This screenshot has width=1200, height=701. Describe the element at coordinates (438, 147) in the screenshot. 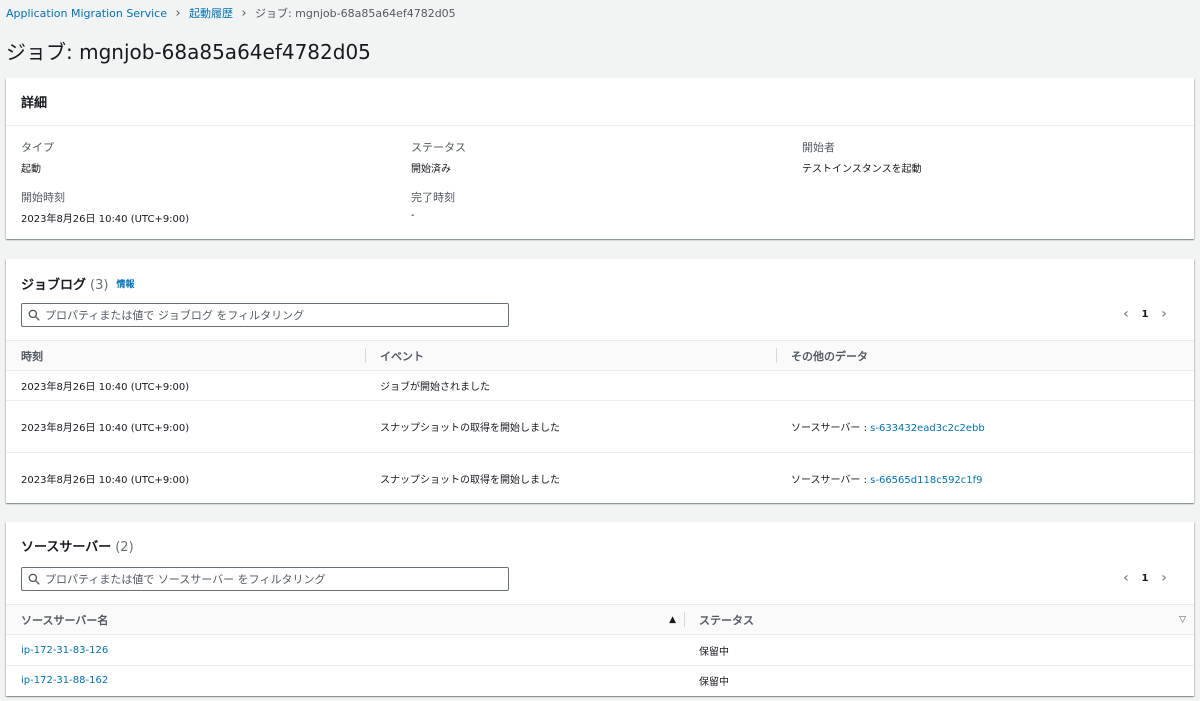

I see `field-status-label: ステータス` at that location.